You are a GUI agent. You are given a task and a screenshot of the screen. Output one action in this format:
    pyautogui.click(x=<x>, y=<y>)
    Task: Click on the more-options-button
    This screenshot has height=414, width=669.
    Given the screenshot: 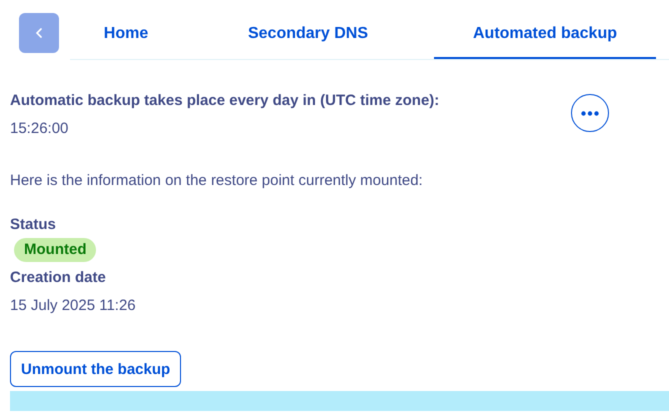 What is the action you would take?
    pyautogui.click(x=590, y=113)
    